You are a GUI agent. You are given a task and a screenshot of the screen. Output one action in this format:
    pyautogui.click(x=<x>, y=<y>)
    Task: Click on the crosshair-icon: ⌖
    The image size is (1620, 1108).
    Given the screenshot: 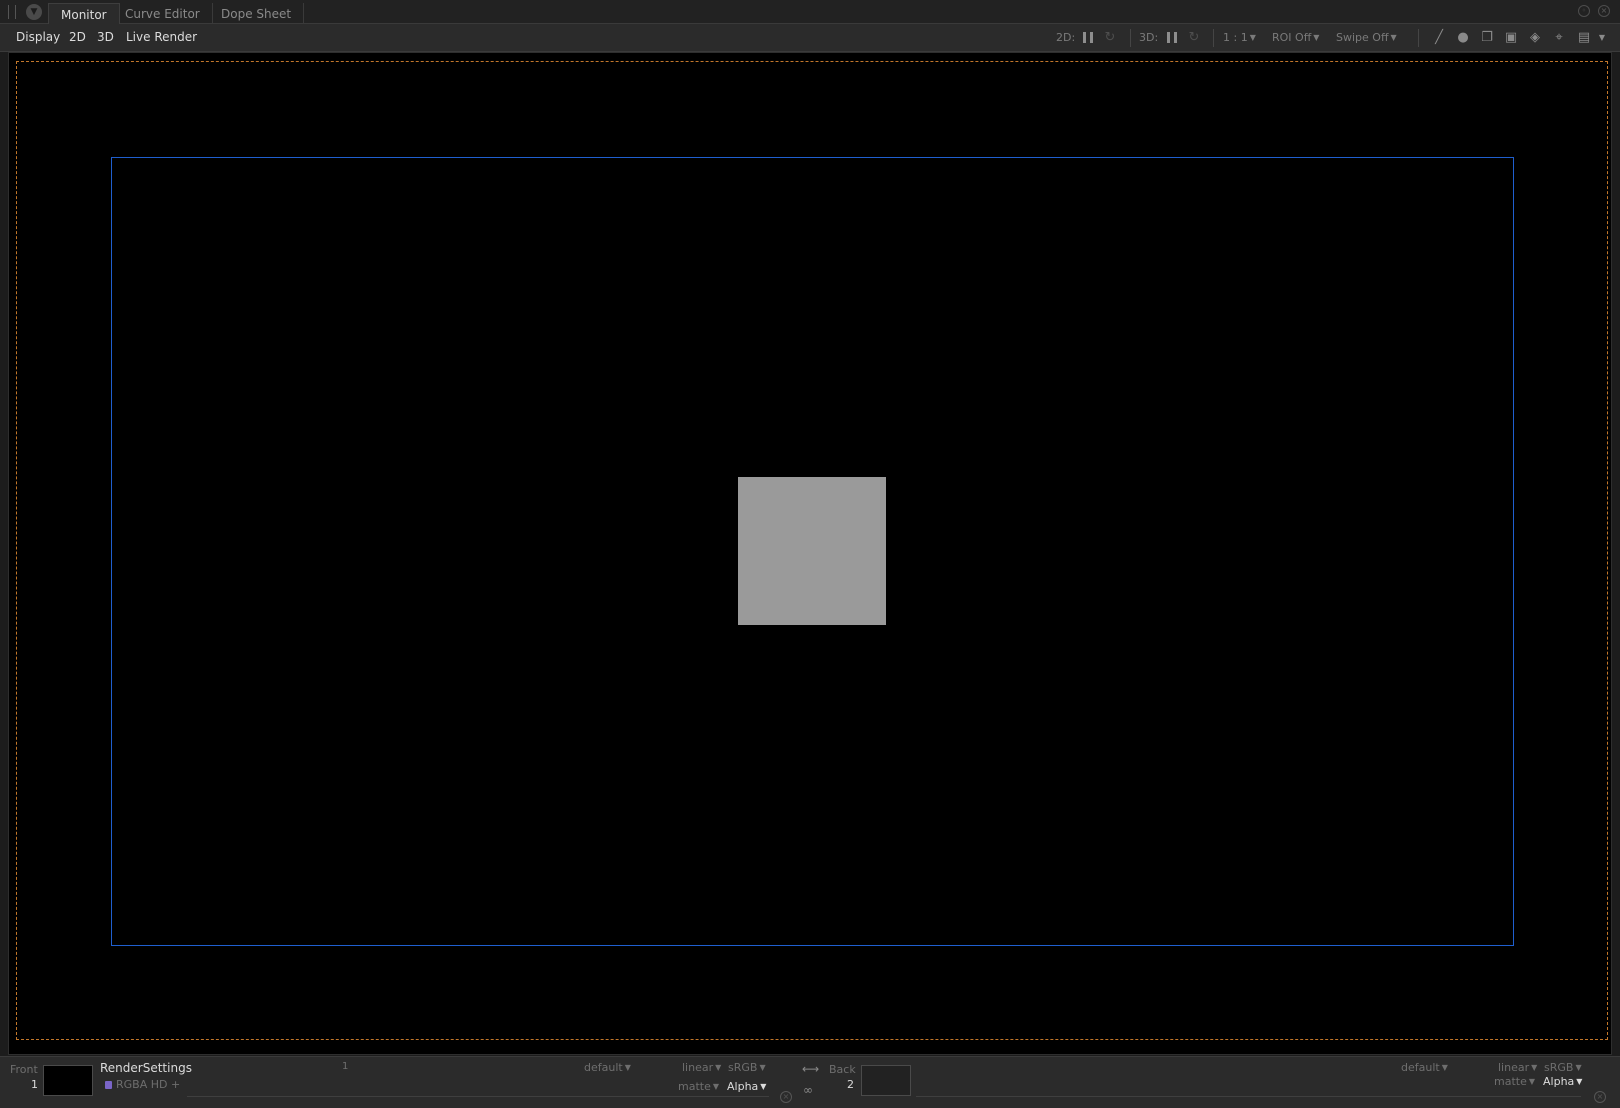 What is the action you would take?
    pyautogui.click(x=1559, y=38)
    